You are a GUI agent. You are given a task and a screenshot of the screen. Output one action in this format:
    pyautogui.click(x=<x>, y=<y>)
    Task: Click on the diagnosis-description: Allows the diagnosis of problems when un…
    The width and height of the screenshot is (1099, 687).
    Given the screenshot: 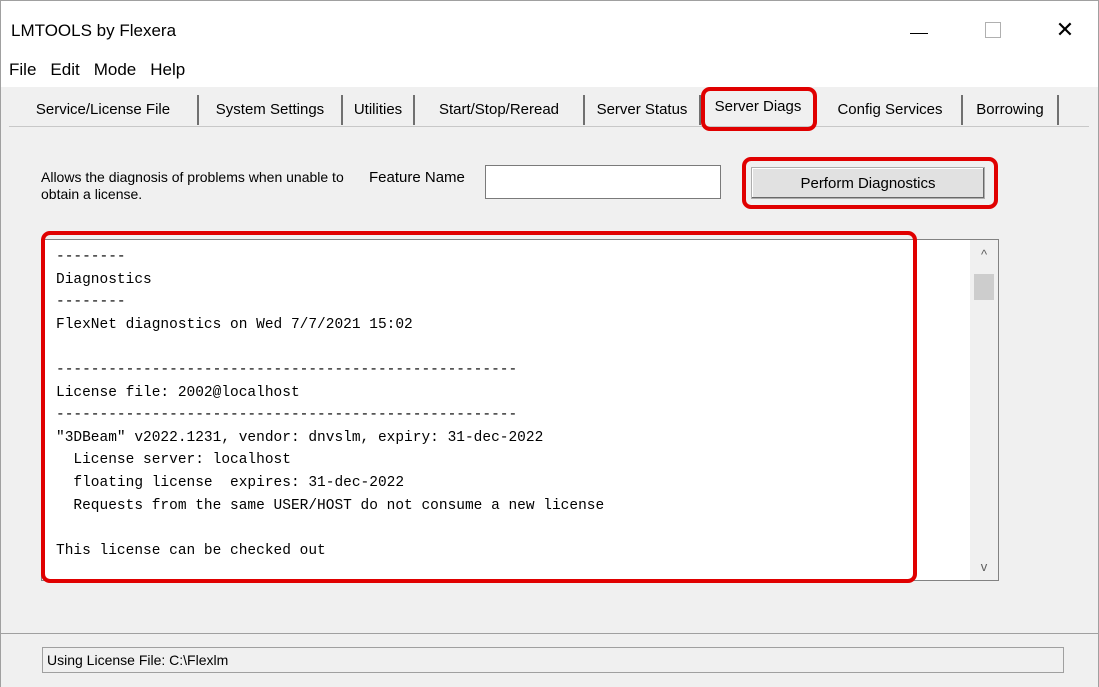 What is the action you would take?
    pyautogui.click(x=192, y=185)
    